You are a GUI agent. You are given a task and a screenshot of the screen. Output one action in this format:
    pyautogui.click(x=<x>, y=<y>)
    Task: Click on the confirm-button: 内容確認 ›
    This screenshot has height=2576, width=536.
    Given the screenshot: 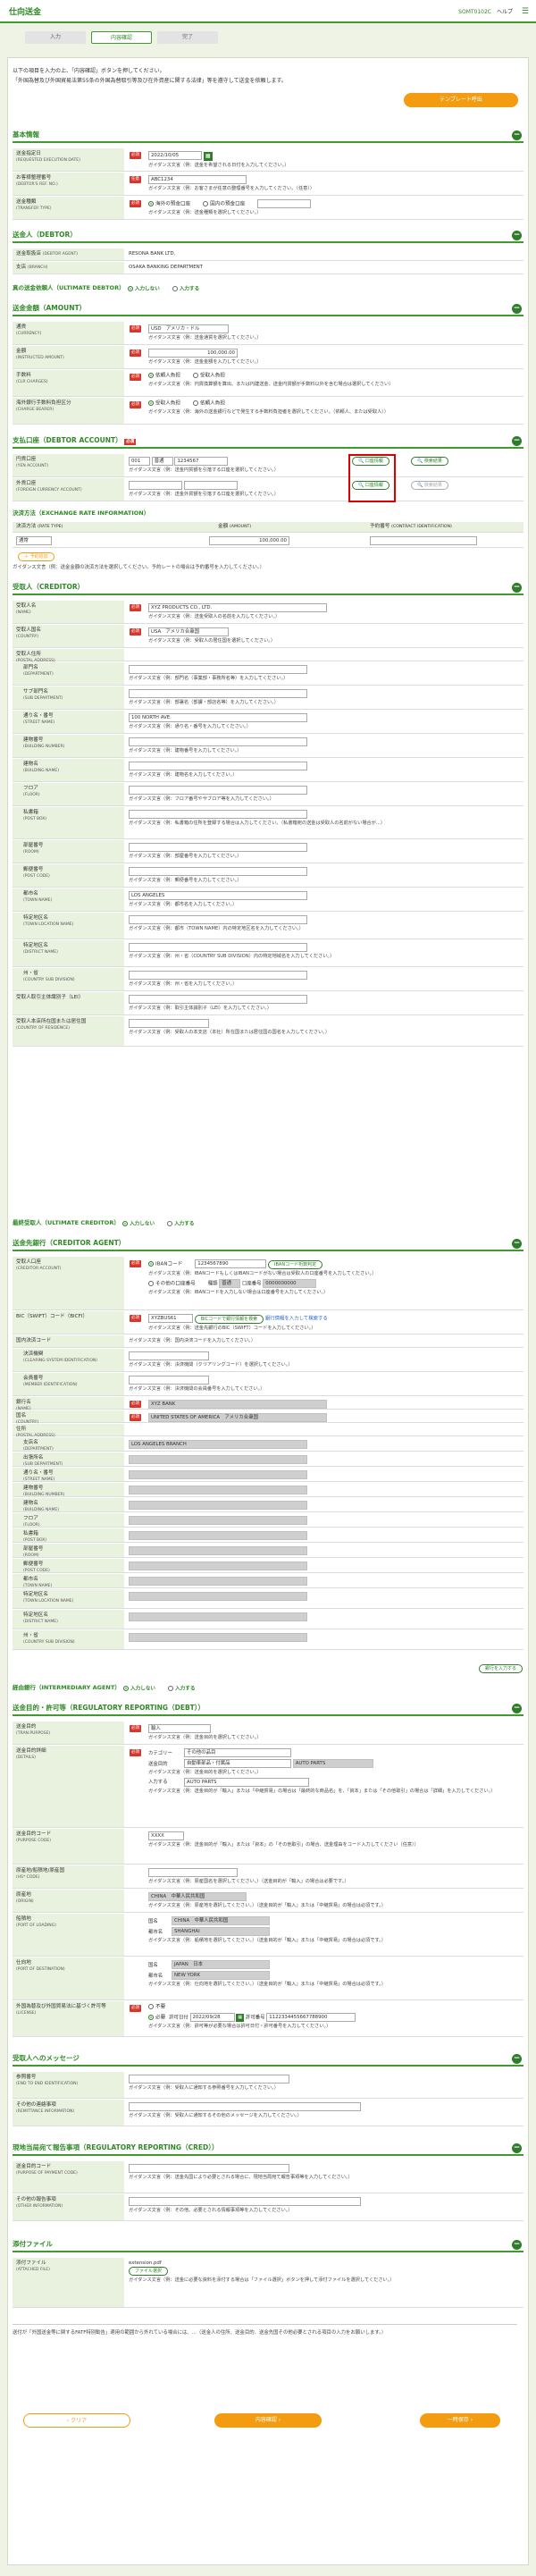 What is the action you would take?
    pyautogui.click(x=268, y=2421)
    